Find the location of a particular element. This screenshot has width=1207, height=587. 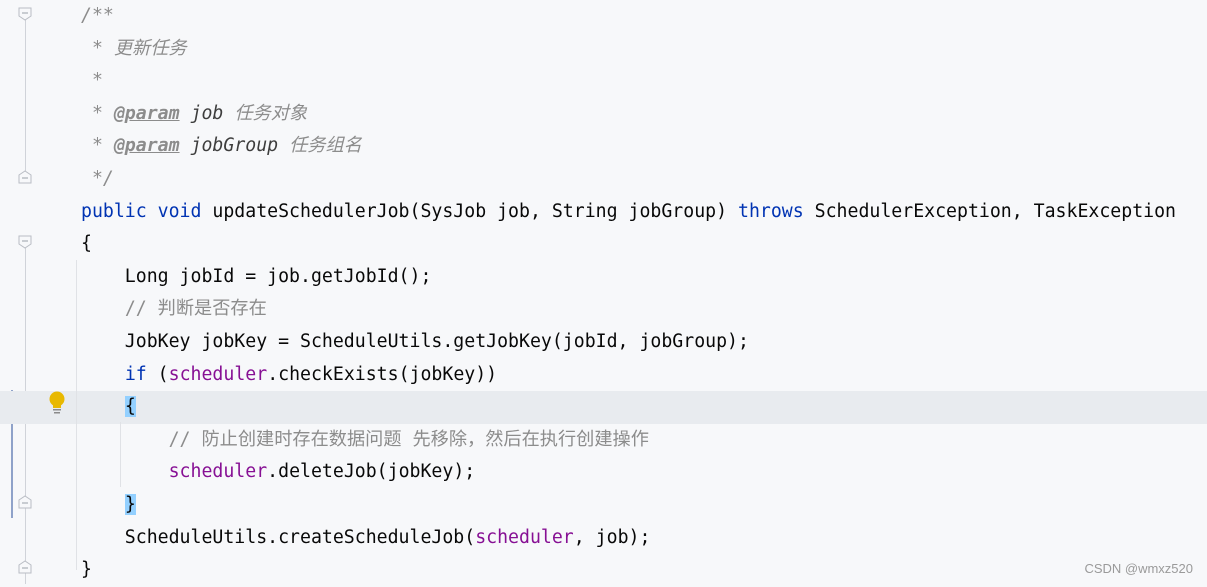

code-token: .deleteJob(jobKey); is located at coordinates (371, 472).